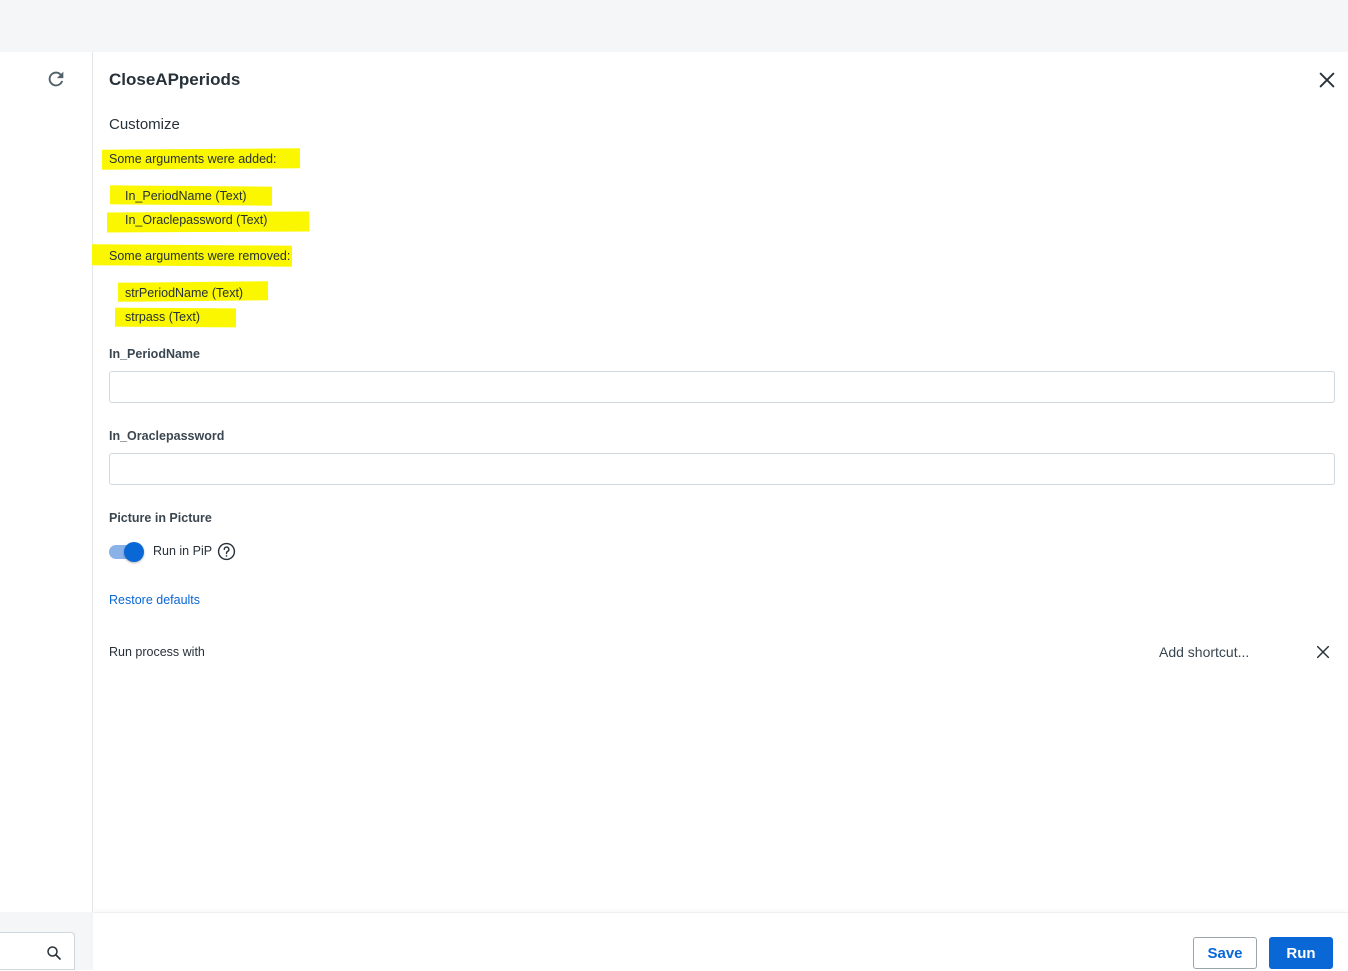  I want to click on top-bar, so click(674, 26).